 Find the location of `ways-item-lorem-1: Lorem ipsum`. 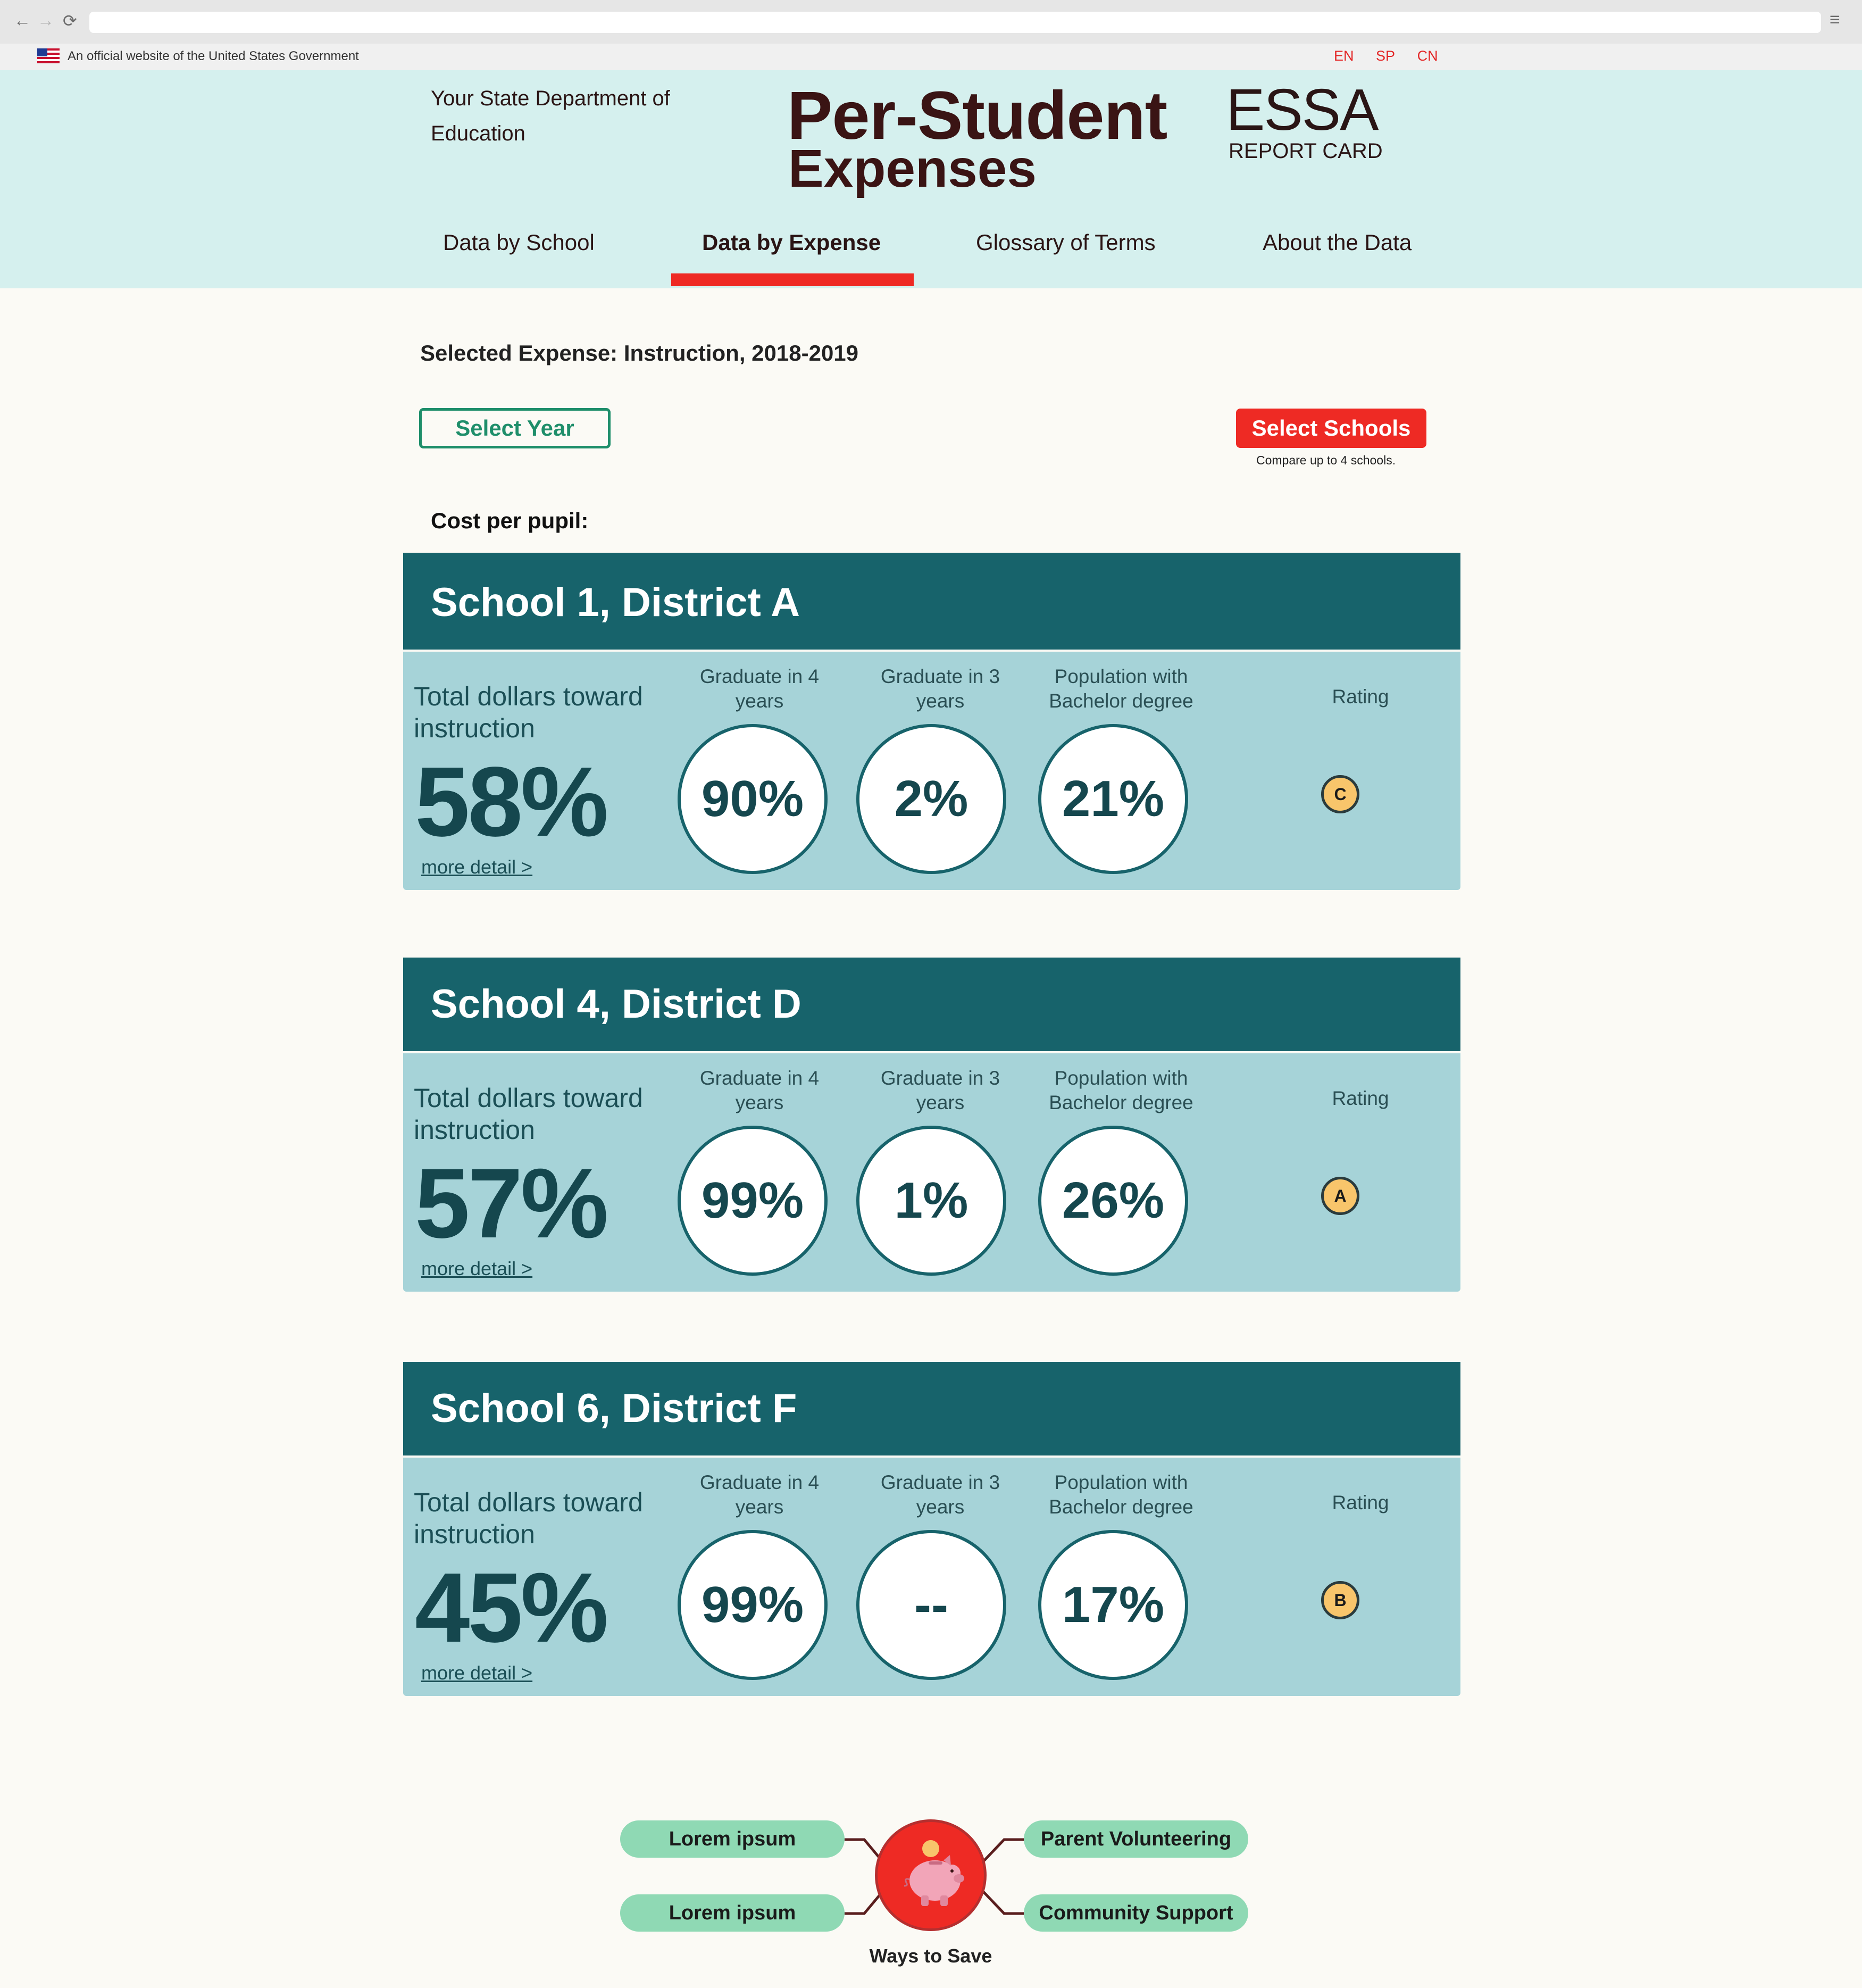

ways-item-lorem-1: Lorem ipsum is located at coordinates (732, 1839).